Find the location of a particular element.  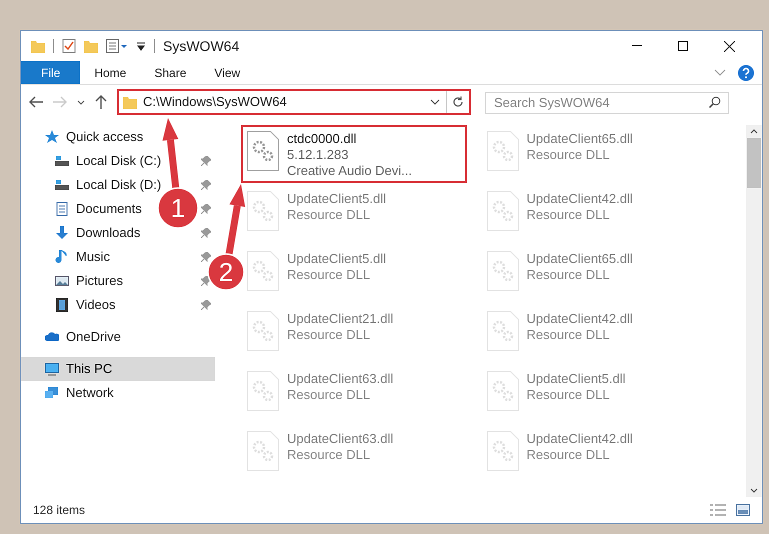

chevron-down-icon is located at coordinates (435, 102).